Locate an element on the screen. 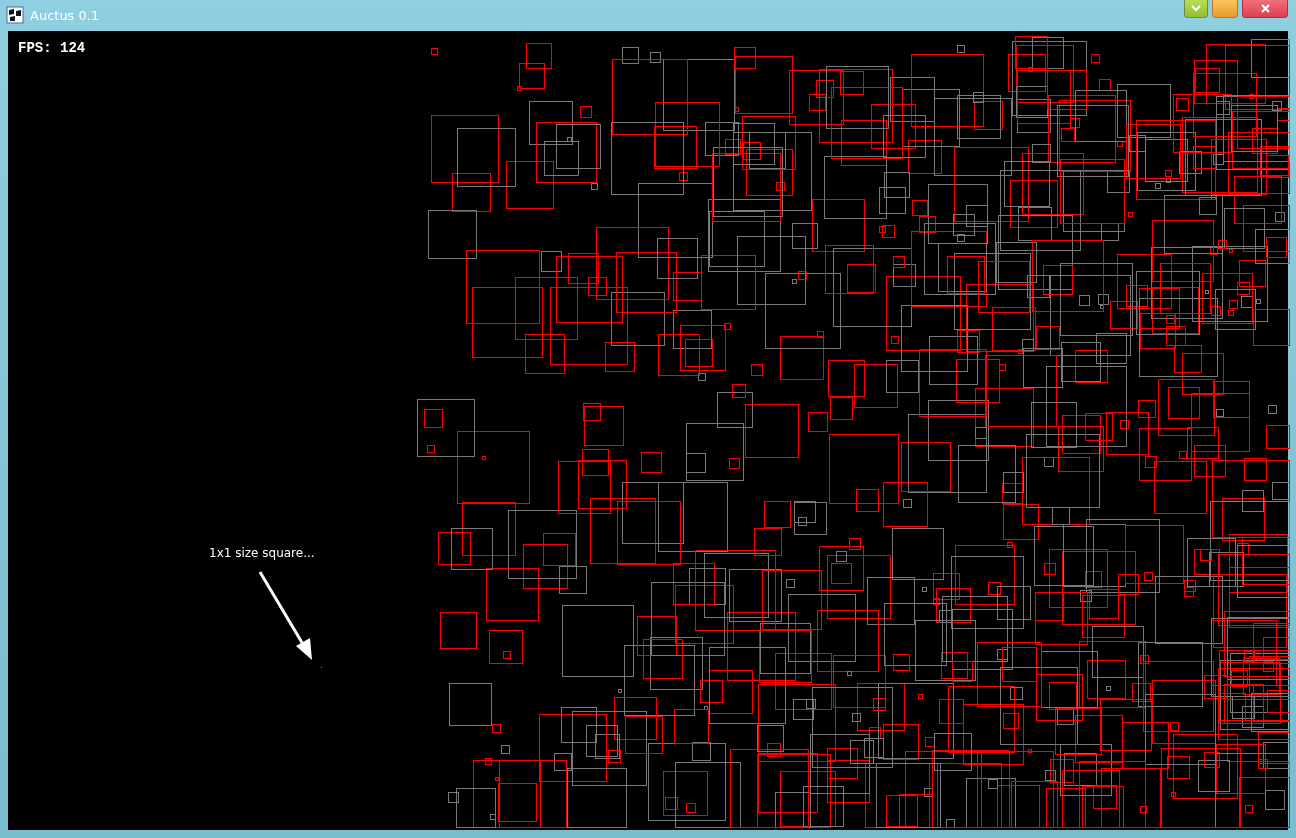 This screenshot has height=838, width=1296. minimize-button is located at coordinates (1196, 9).